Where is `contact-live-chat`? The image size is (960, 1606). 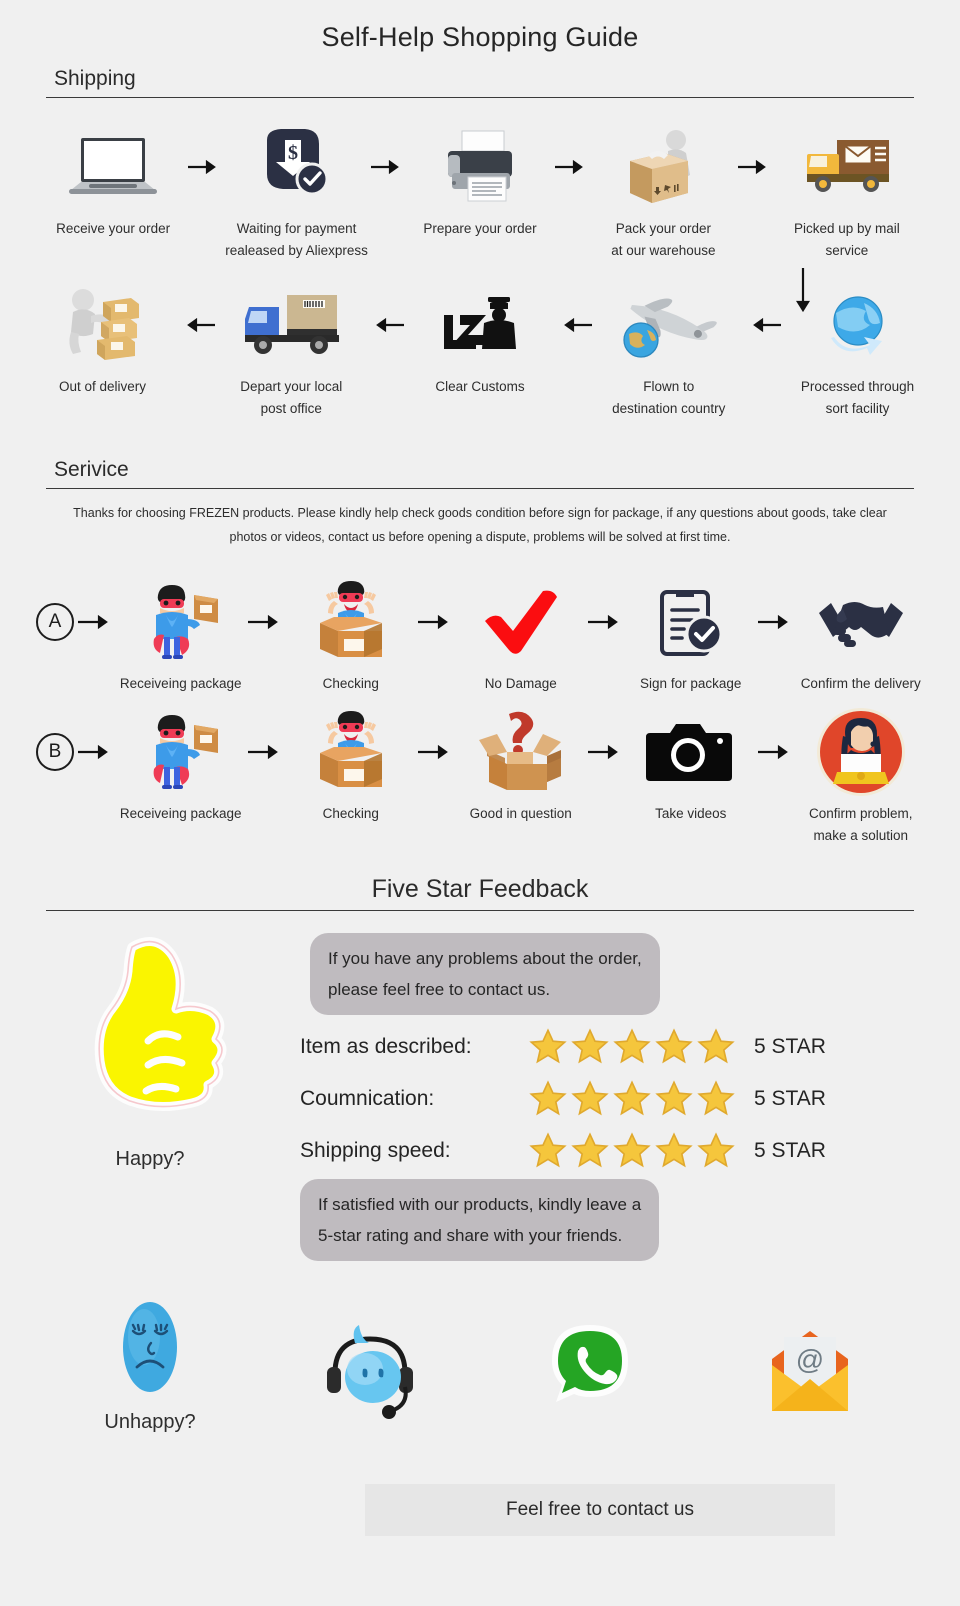
contact-live-chat is located at coordinates (370, 1375).